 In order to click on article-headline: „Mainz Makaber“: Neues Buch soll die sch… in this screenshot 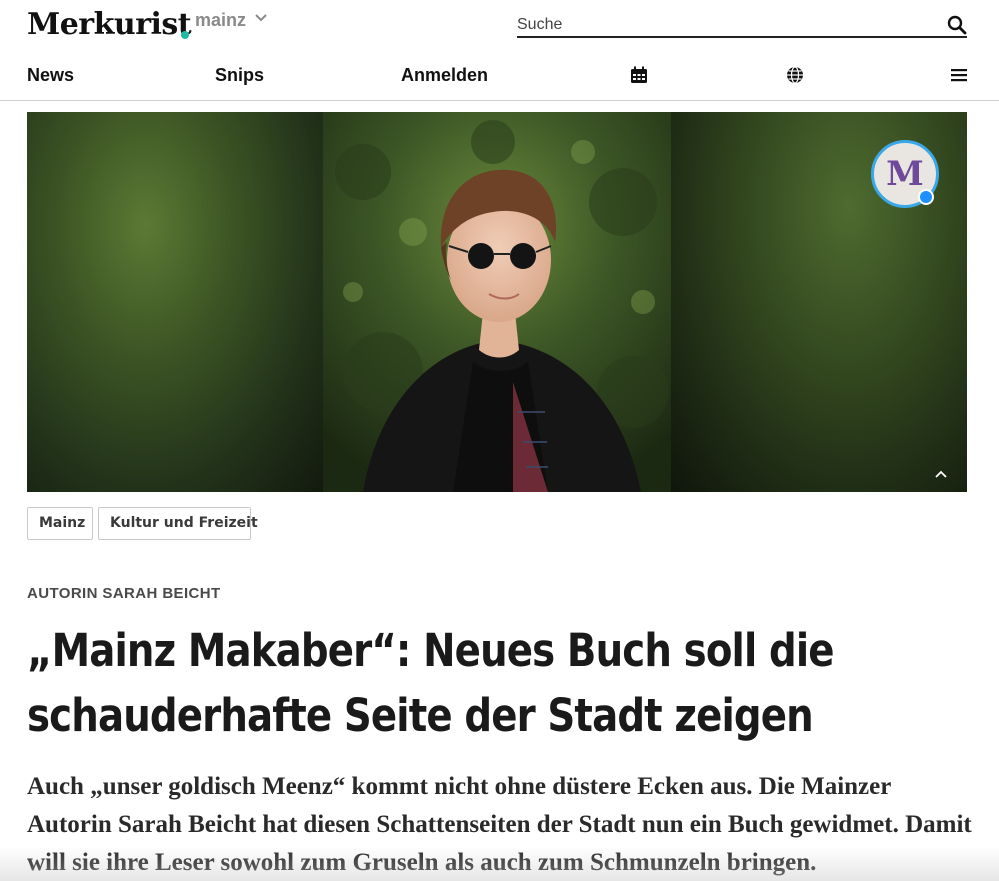, I will do `click(430, 683)`.